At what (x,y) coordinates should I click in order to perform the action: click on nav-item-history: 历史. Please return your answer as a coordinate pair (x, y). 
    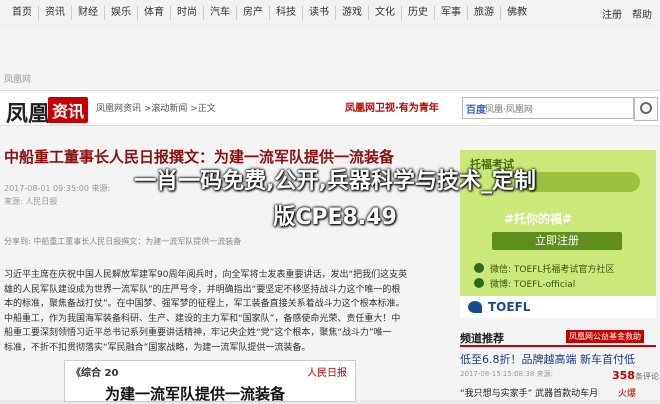
    Looking at the image, I should click on (418, 13).